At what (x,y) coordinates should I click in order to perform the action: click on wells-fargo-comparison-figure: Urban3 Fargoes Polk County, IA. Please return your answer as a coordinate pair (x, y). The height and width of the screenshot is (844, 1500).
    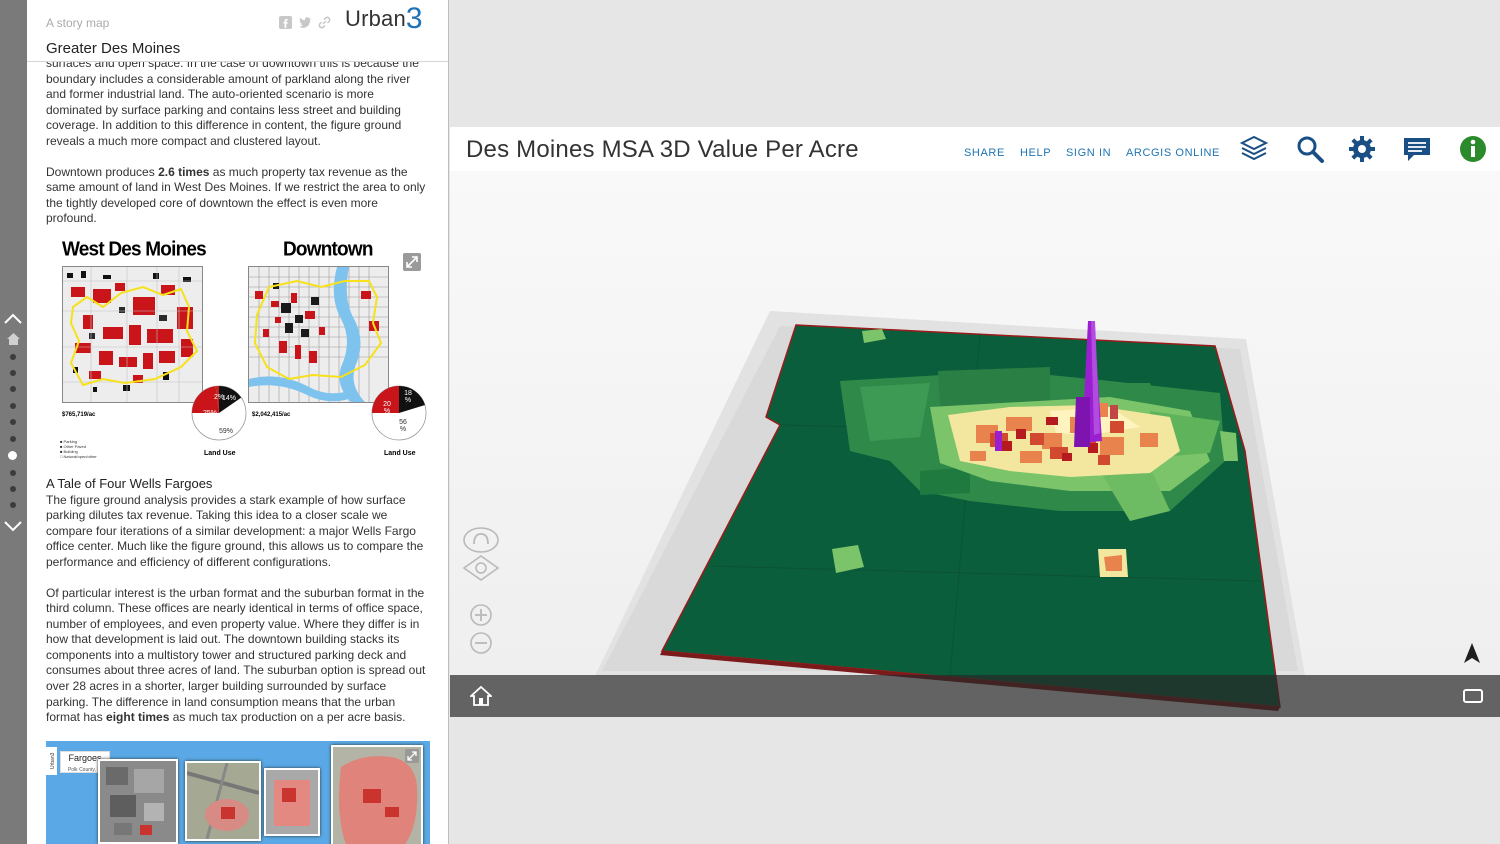
    Looking at the image, I should click on (238, 792).